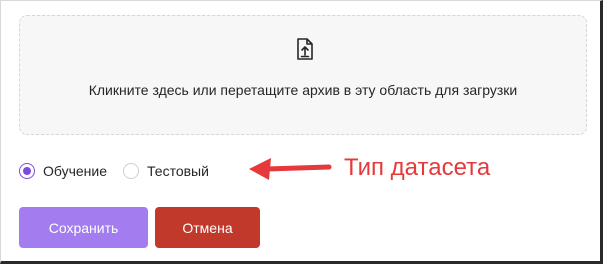 The image size is (607, 268). I want to click on dataset-type-radio-group: Обучение Тестовый, so click(122, 171).